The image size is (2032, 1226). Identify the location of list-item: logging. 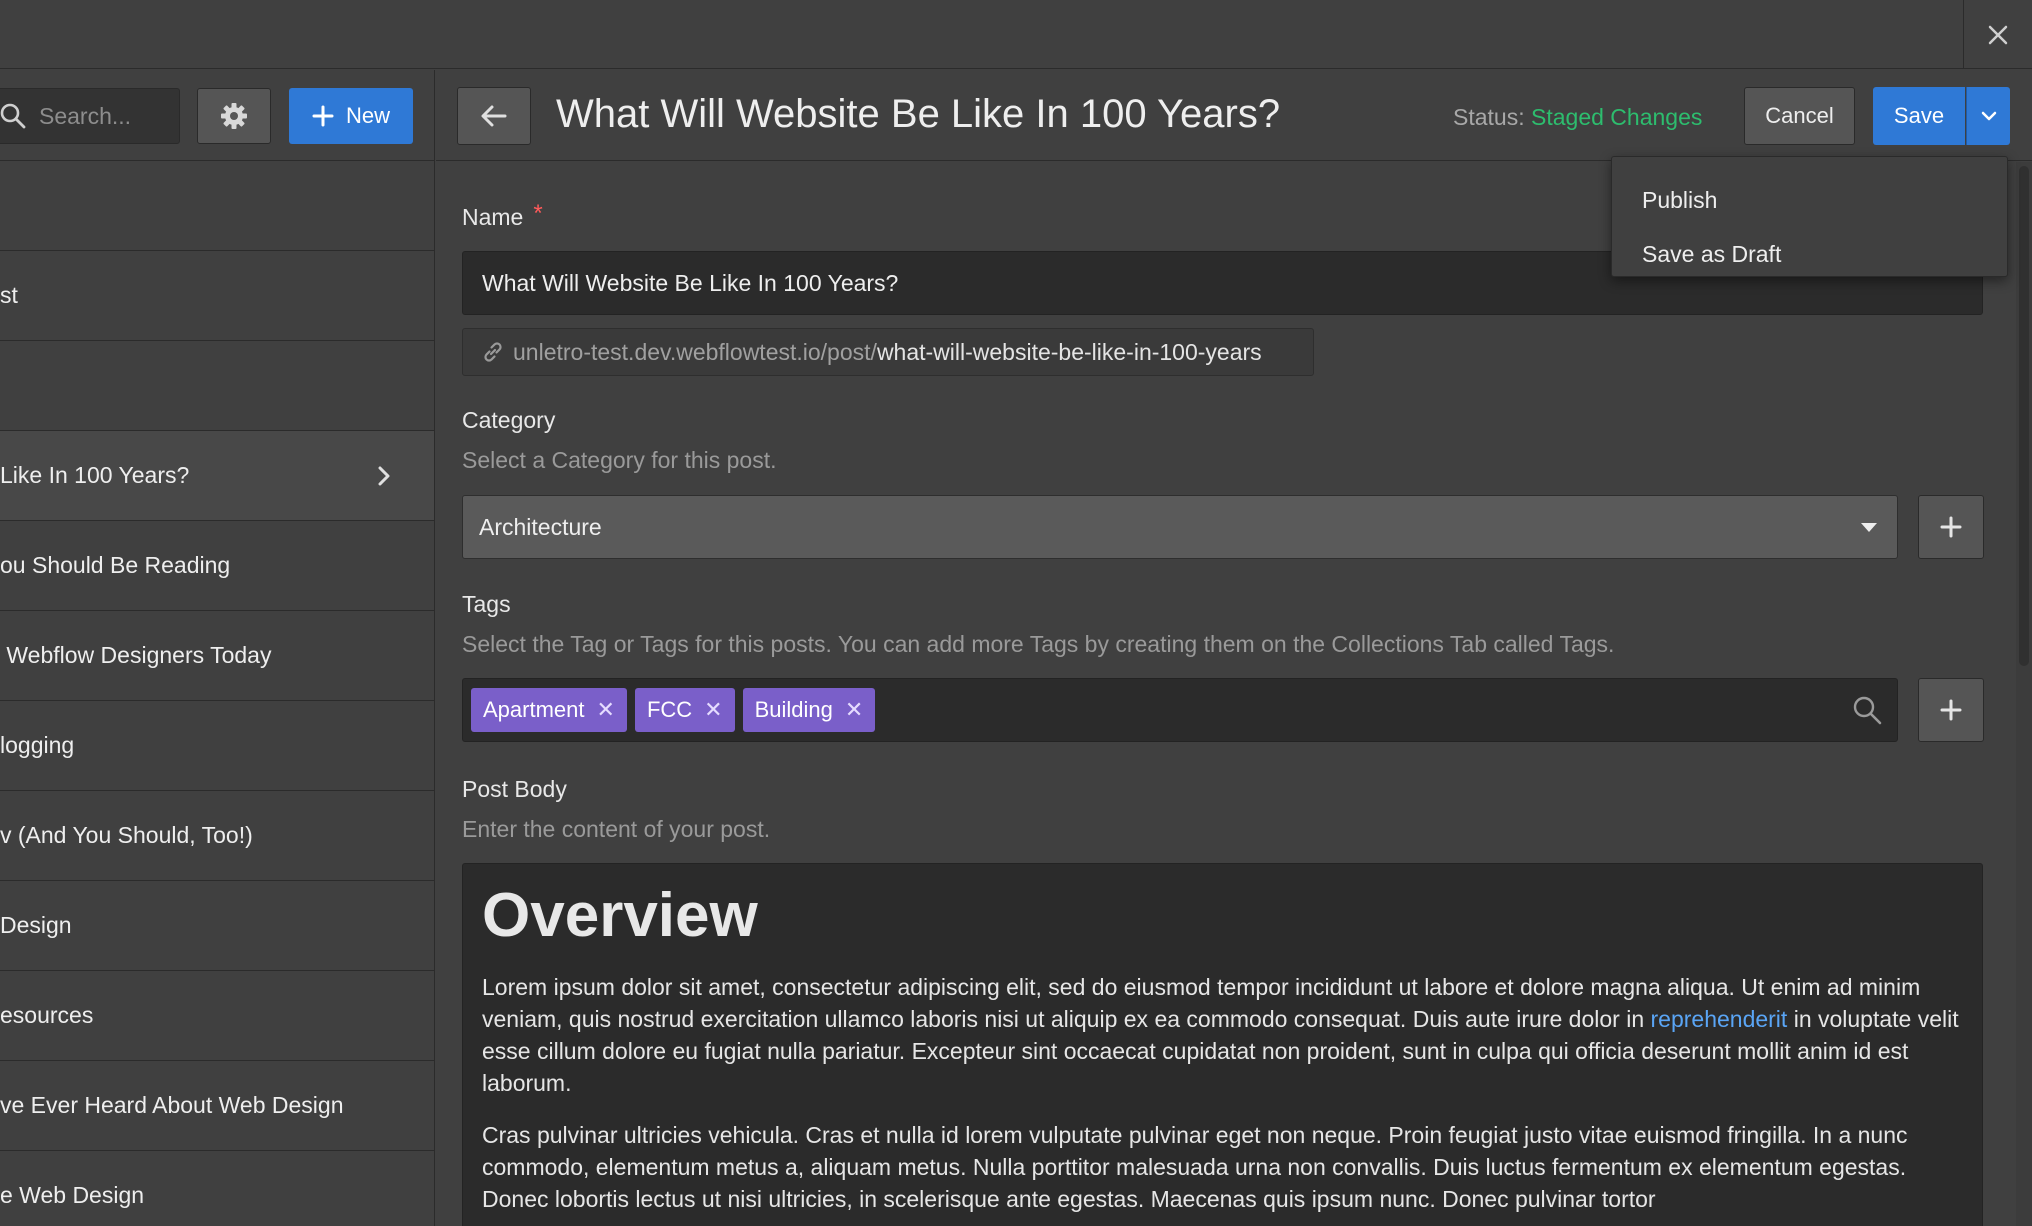
(217, 746).